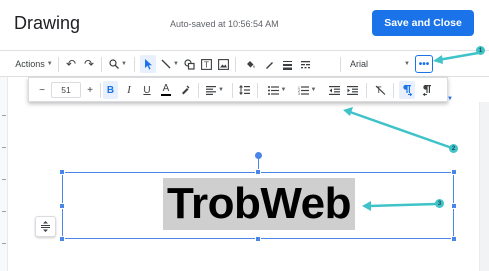 The height and width of the screenshot is (271, 489). What do you see at coordinates (299, 93) in the screenshot?
I see `svg-text: 3` at bounding box center [299, 93].